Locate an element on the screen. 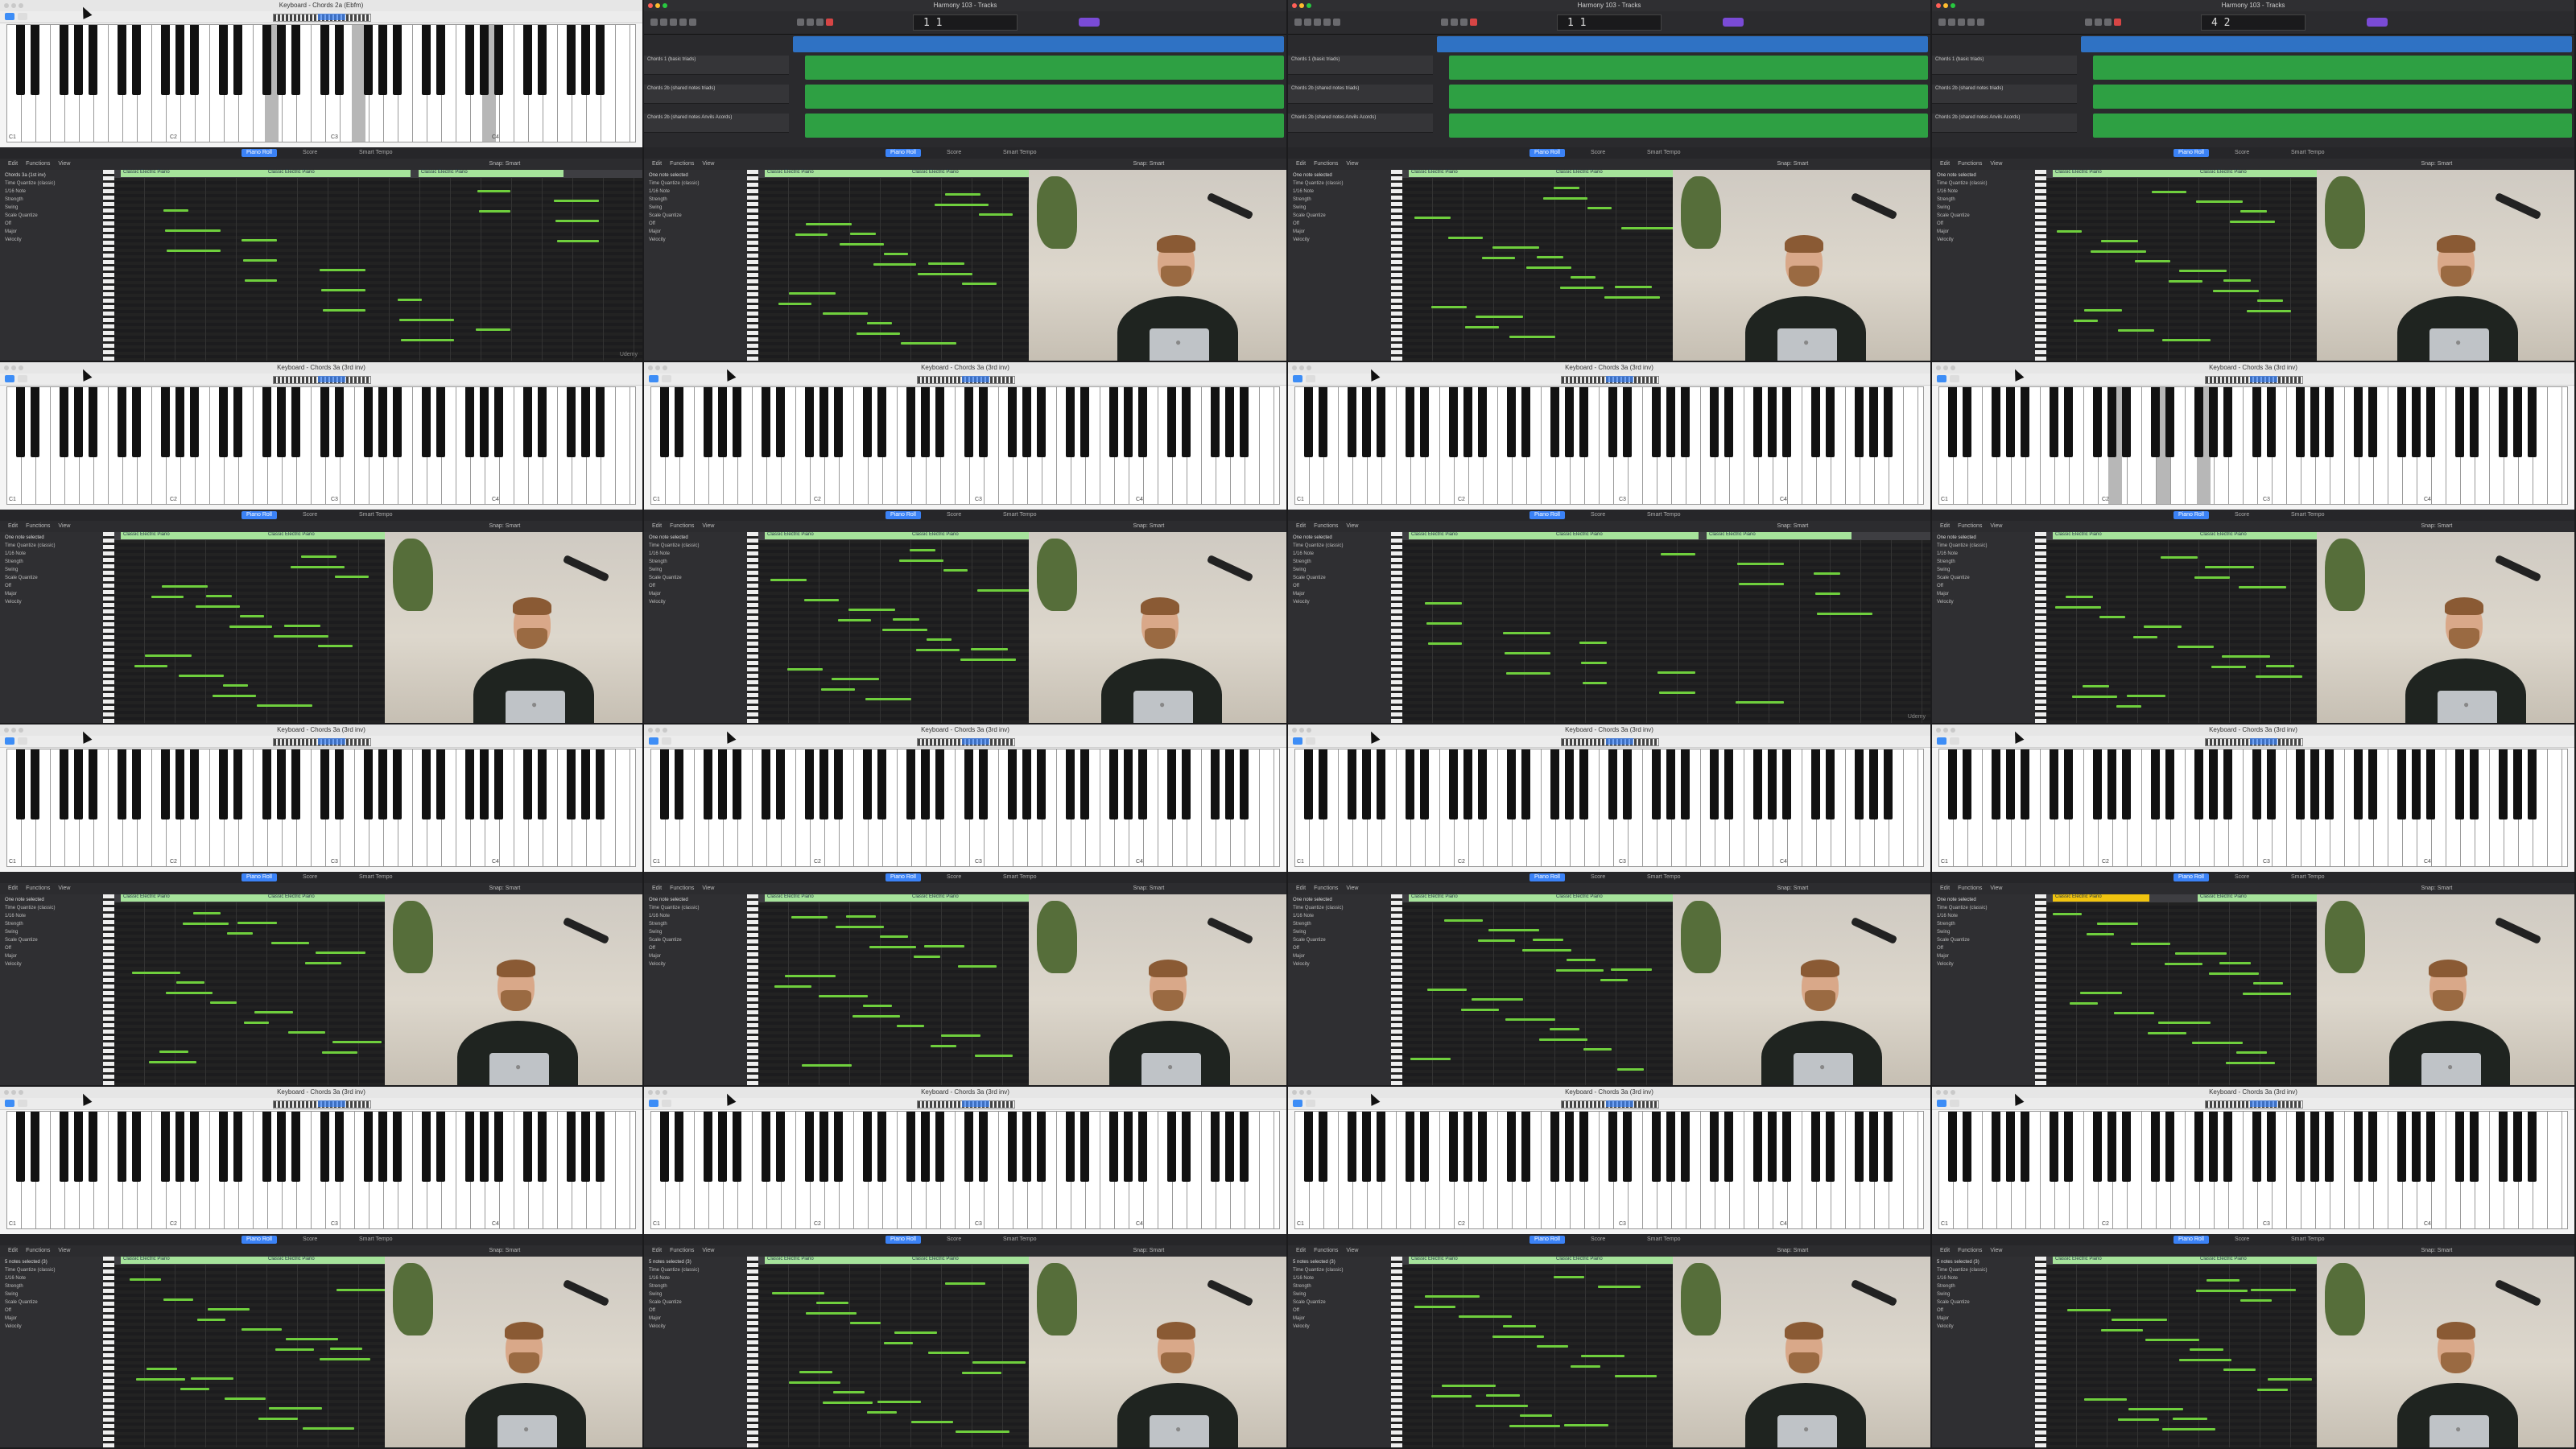  record-button is located at coordinates (829, 22).